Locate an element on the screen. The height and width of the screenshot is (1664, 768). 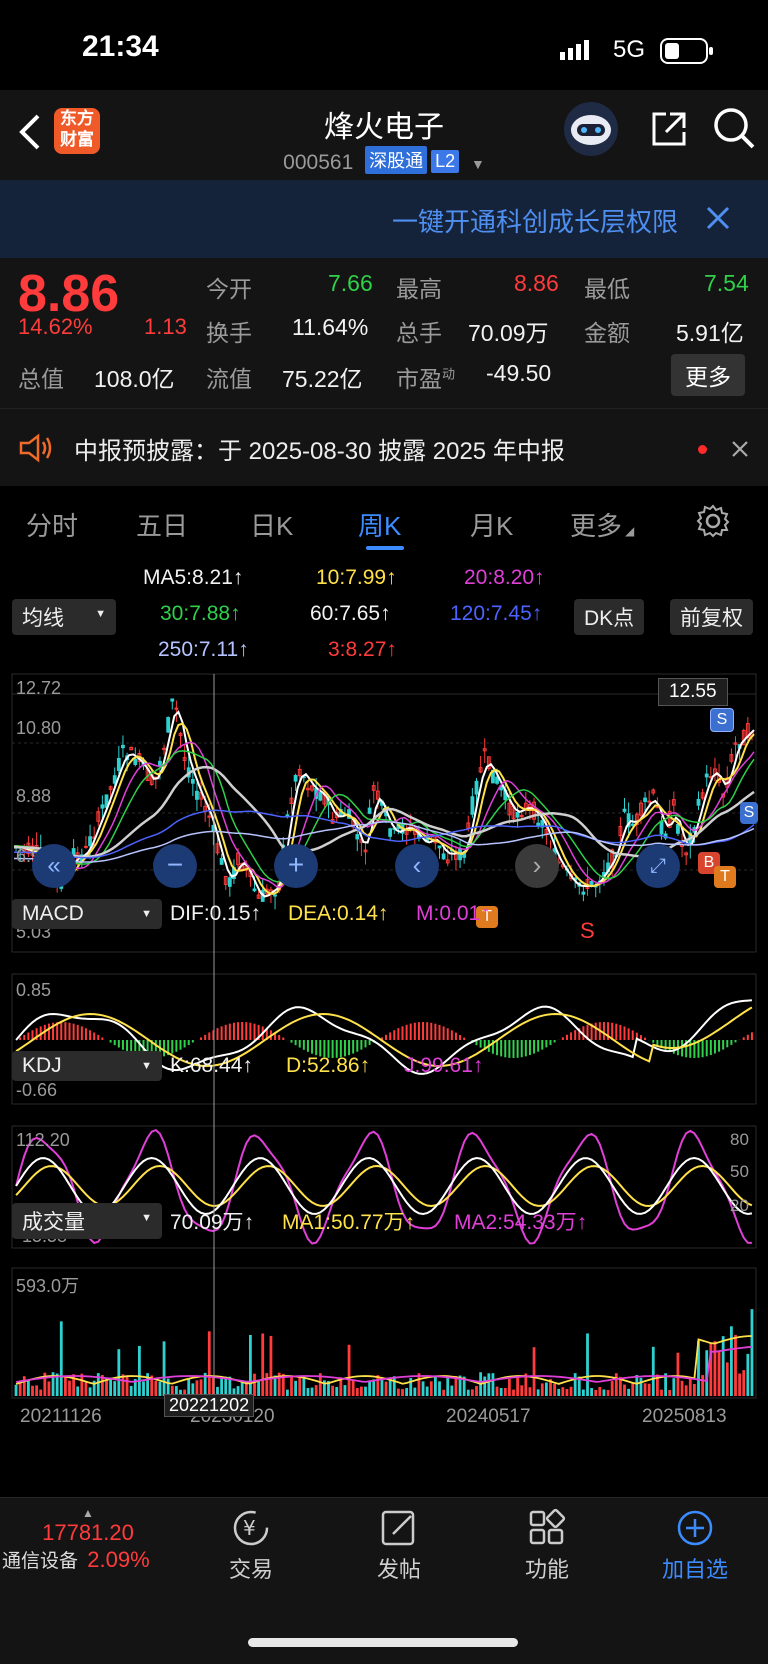
fullscreen-icon: ⤢ is located at coordinates (658, 866).